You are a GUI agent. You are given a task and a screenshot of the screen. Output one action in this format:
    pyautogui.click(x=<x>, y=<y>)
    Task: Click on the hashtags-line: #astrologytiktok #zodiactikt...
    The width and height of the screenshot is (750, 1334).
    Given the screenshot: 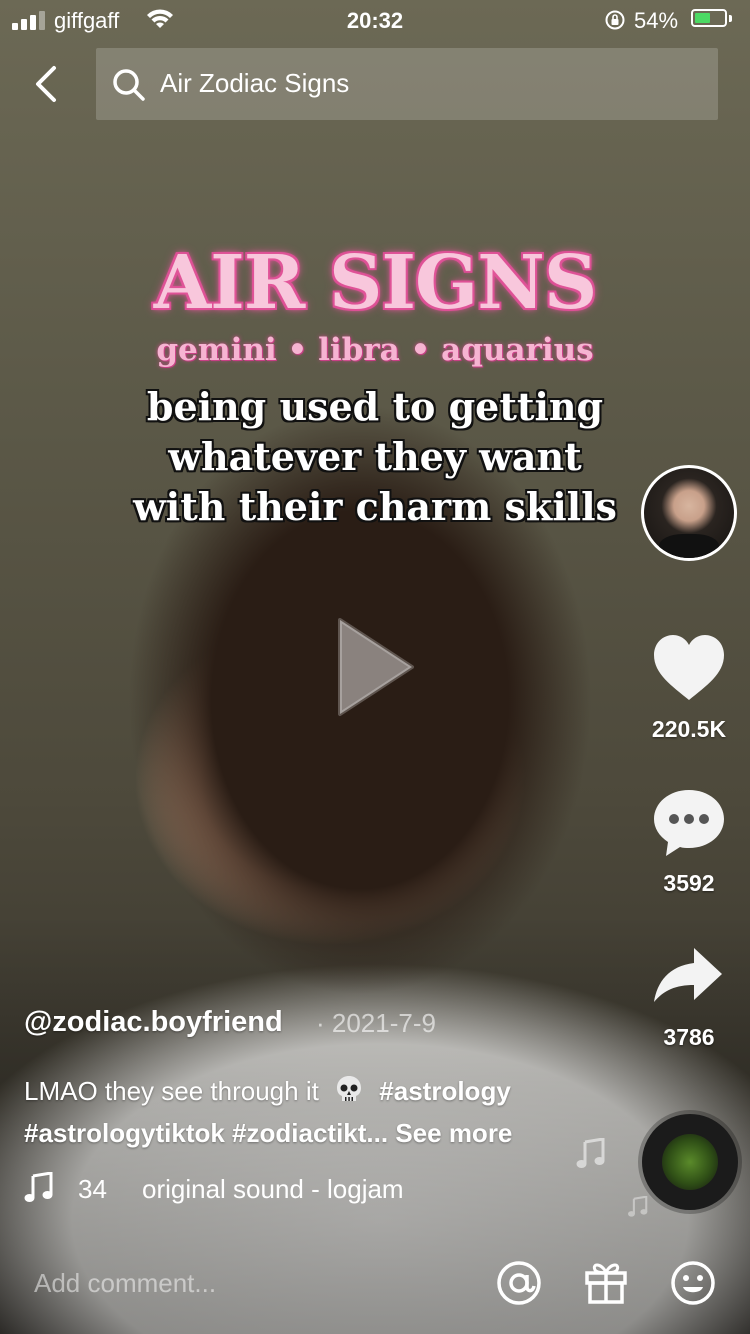 What is the action you would take?
    pyautogui.click(x=206, y=1133)
    